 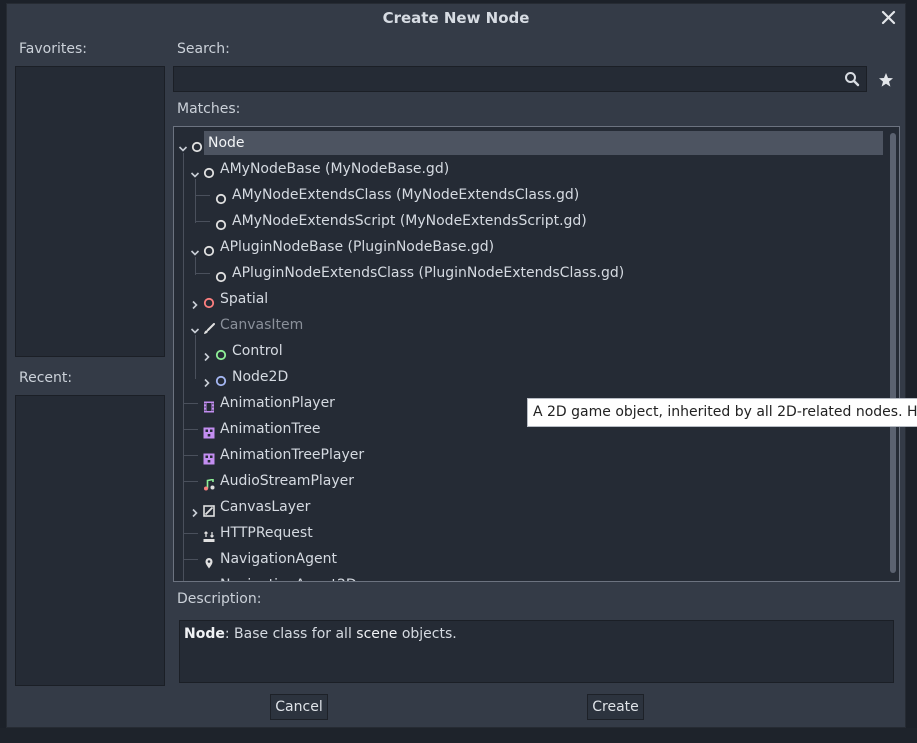 I want to click on search-field, so click(x=520, y=79).